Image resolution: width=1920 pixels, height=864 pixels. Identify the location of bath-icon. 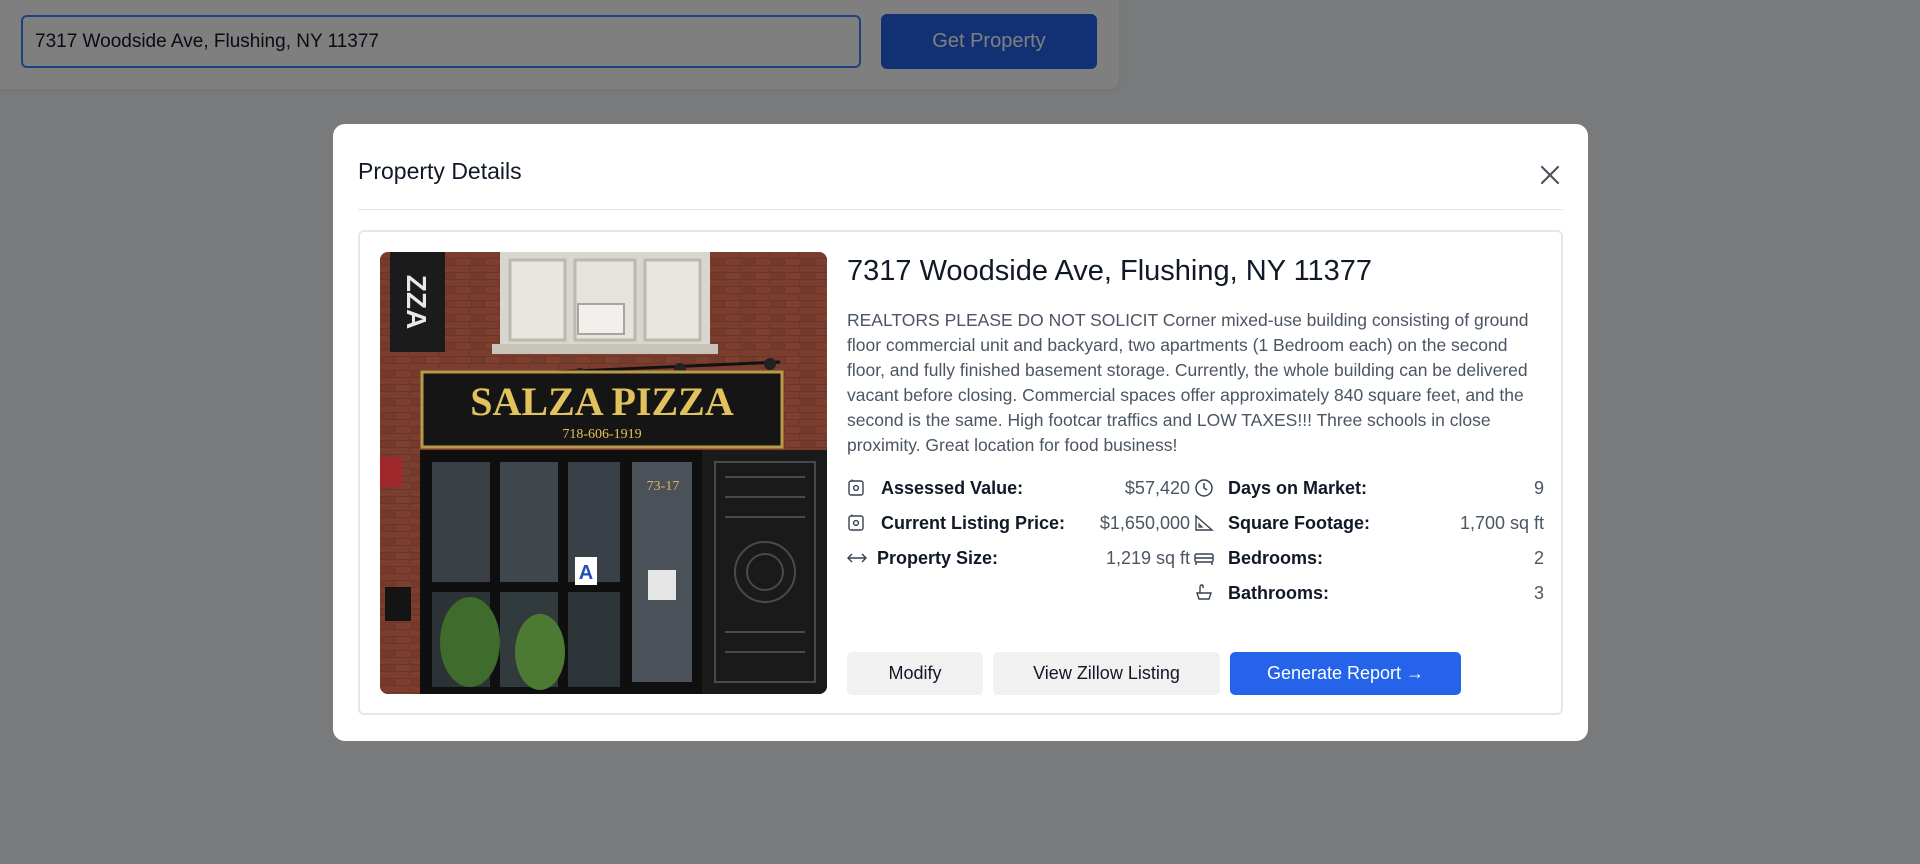
(1206, 593).